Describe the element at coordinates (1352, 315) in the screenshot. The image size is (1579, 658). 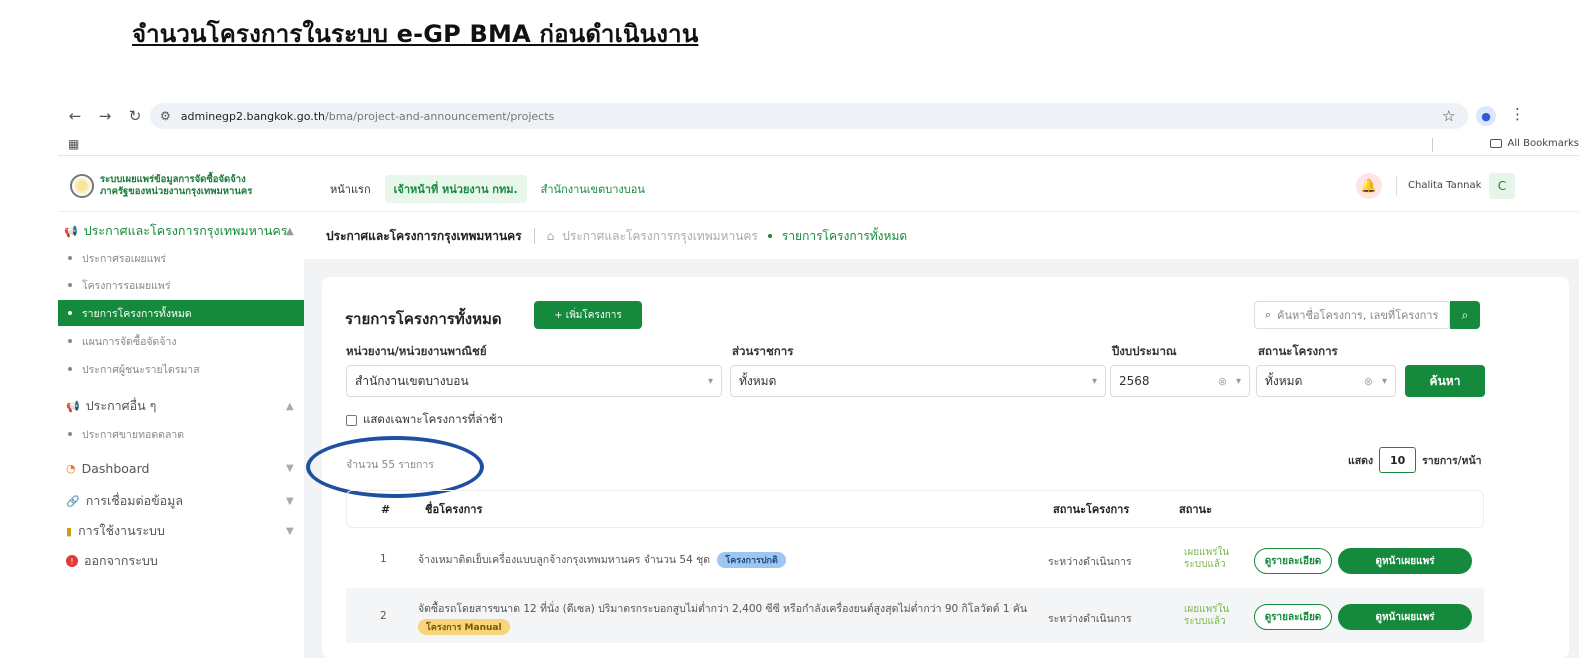
I see `search-input: ⌕ ค้นหาชื่อโครงการ, เลขที่โครงการ` at that location.